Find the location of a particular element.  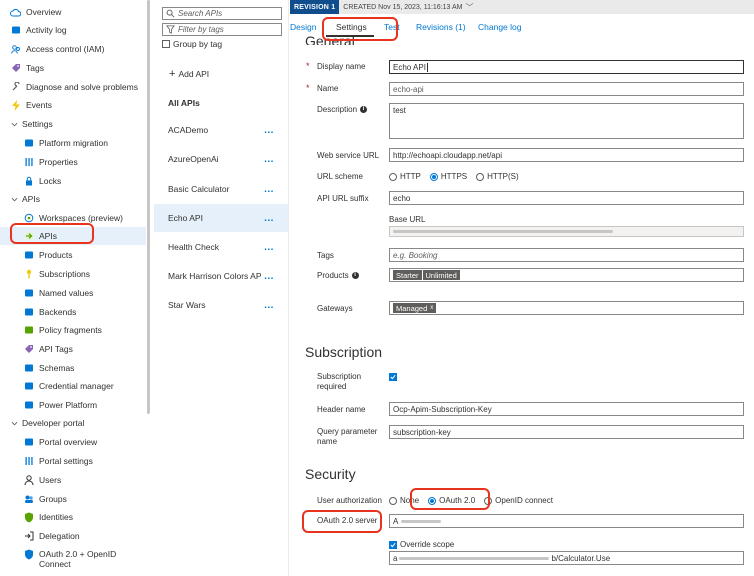

tab-settings: Settings is located at coordinates (351, 27).